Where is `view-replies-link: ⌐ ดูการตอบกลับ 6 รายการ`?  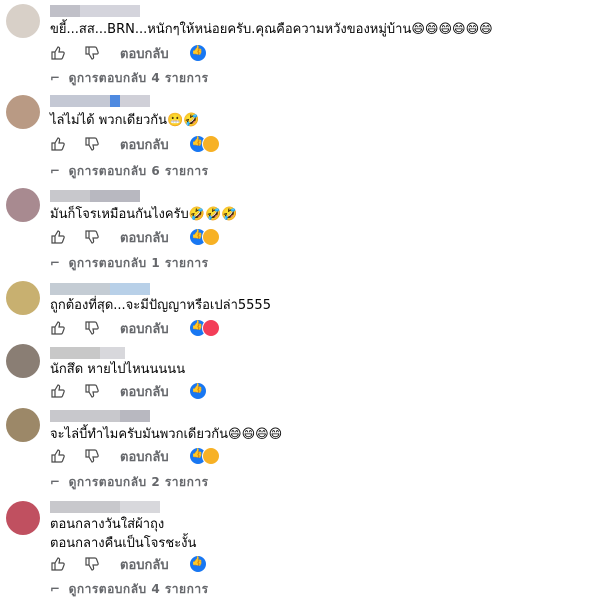 view-replies-link: ⌐ ดูการตอบกลับ 6 รายการ is located at coordinates (129, 171).